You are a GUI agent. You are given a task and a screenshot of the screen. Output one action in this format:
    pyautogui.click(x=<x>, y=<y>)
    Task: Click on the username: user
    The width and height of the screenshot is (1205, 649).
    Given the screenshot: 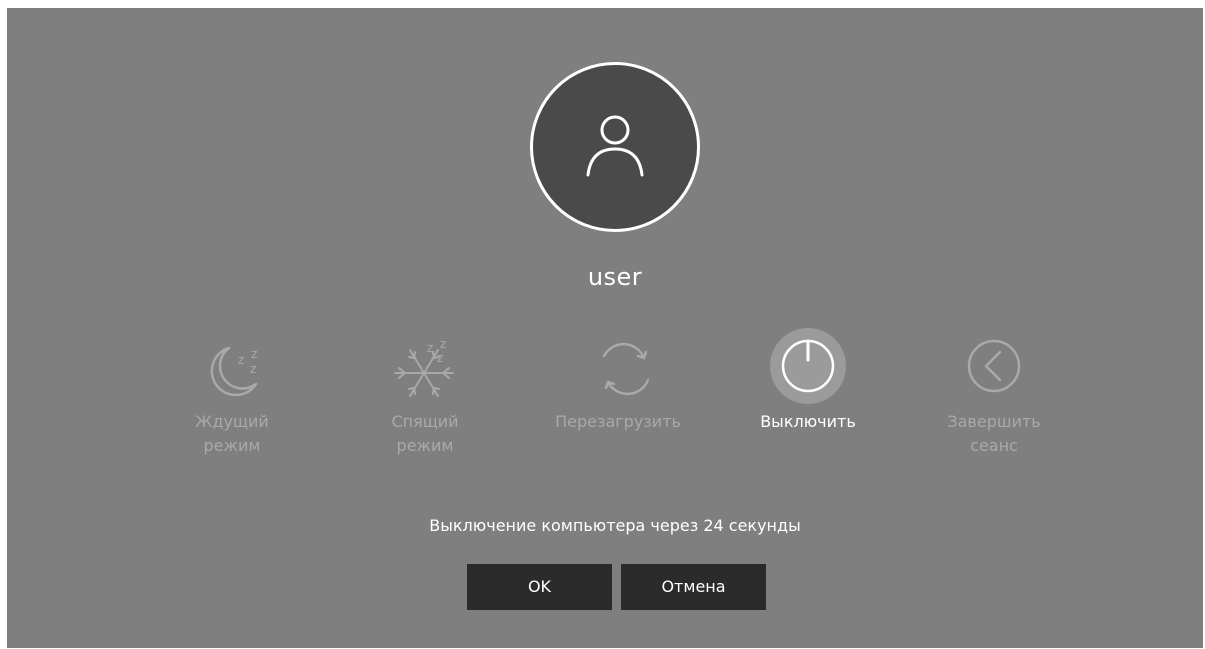 What is the action you would take?
    pyautogui.click(x=615, y=277)
    